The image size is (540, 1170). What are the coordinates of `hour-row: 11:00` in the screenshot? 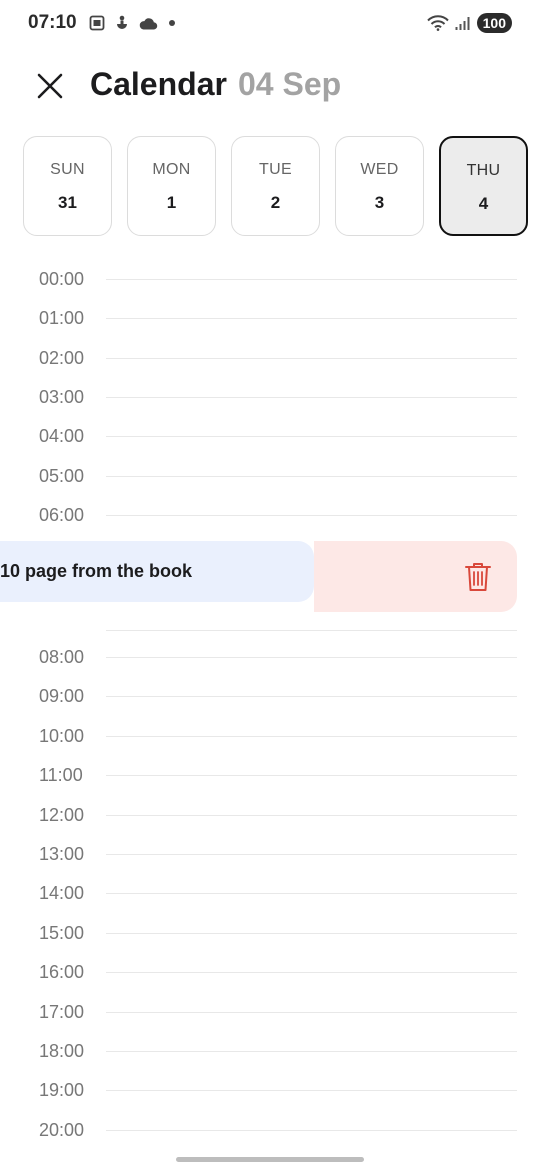 It's located at (270, 775).